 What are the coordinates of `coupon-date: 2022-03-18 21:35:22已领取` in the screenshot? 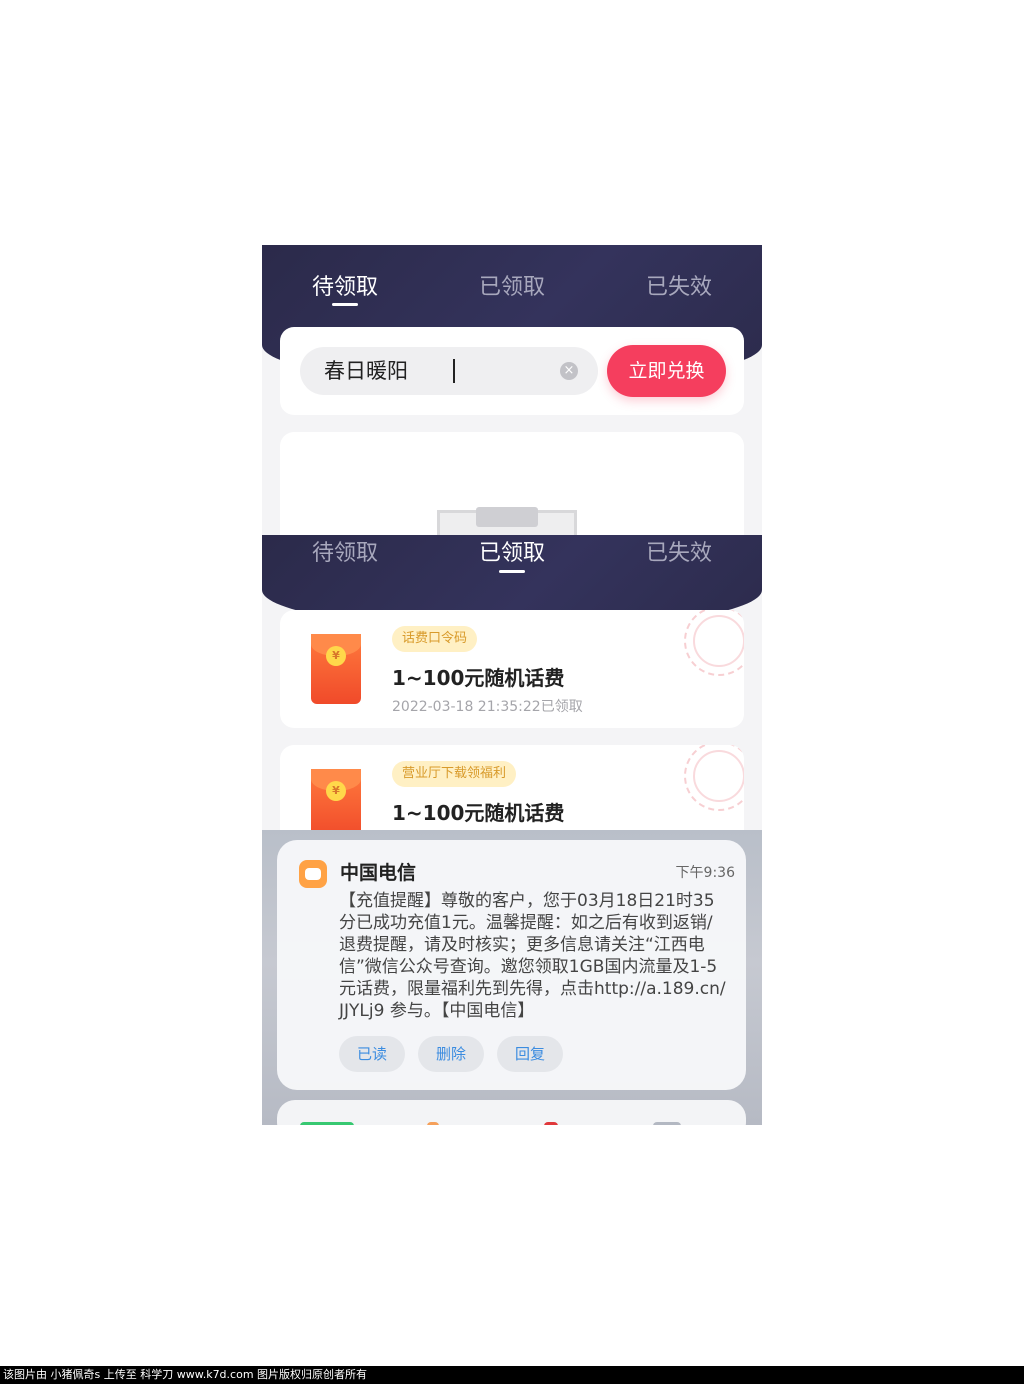 It's located at (487, 707).